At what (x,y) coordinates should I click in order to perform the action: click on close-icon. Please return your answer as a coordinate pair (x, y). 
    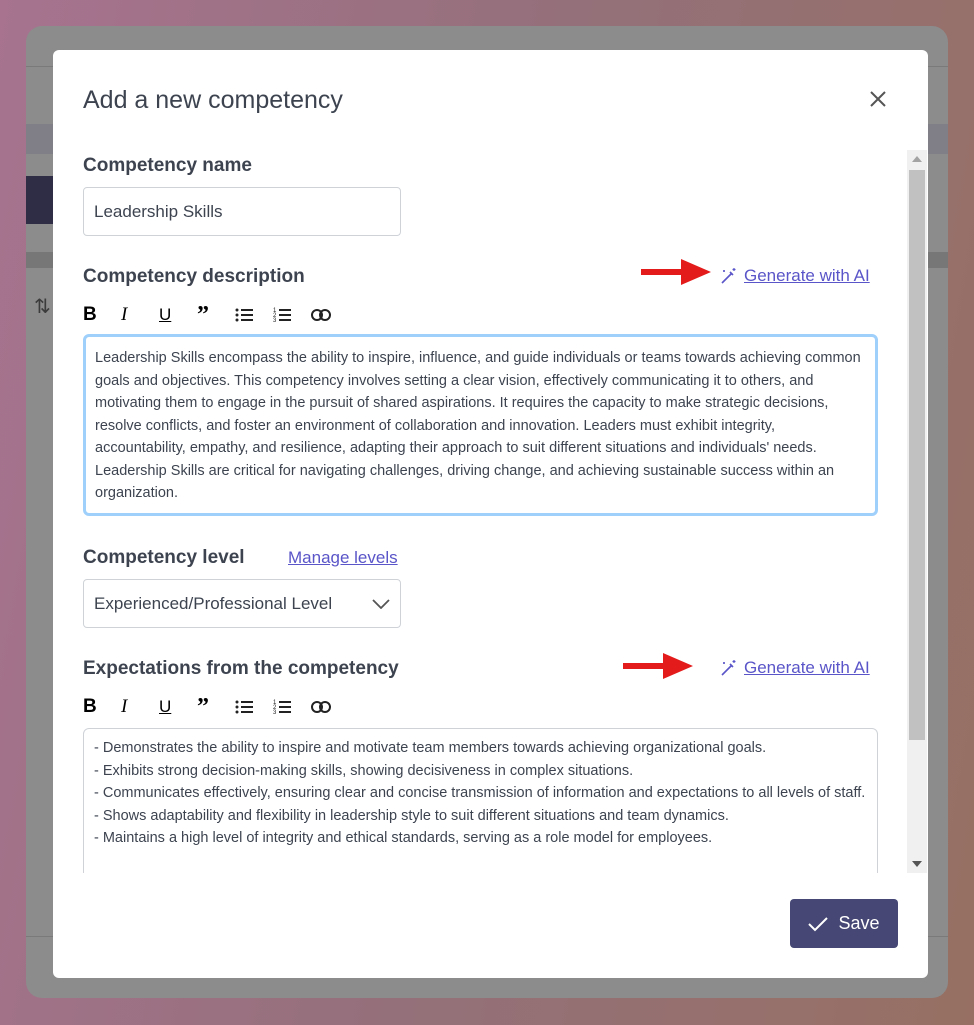
    Looking at the image, I should click on (878, 99).